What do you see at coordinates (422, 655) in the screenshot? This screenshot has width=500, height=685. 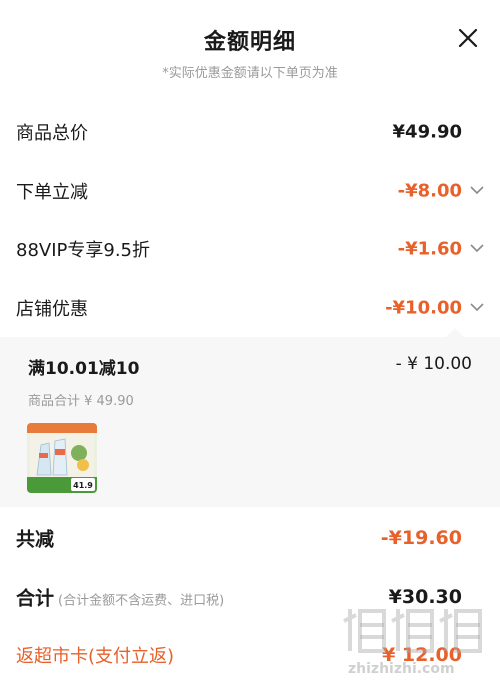 I see `supermarket-card-value: ¥ 12.00` at bounding box center [422, 655].